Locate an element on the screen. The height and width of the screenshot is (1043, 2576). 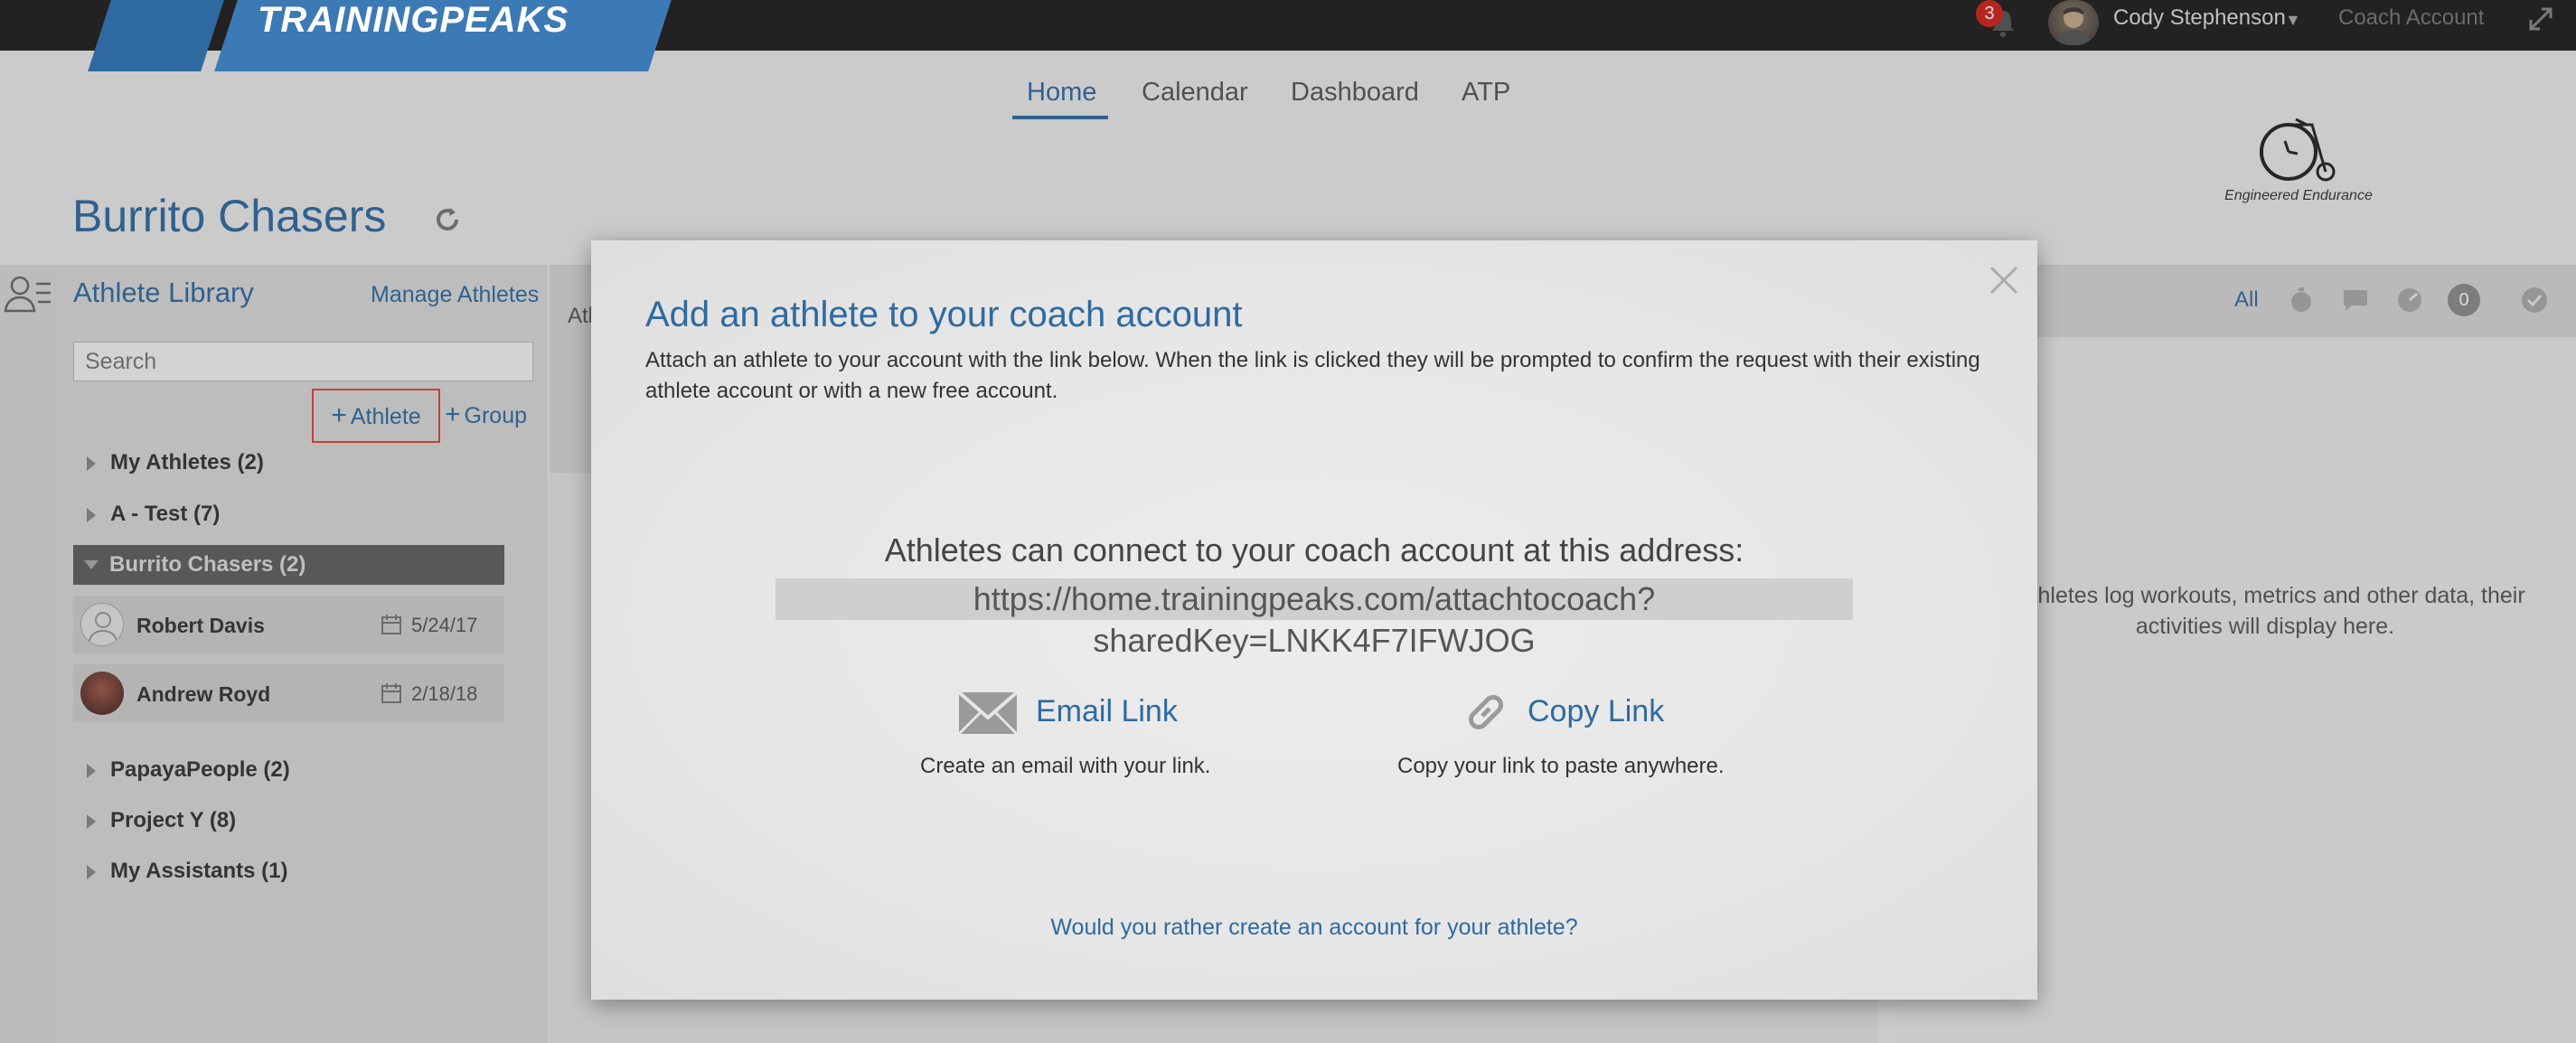
copy-link-description: Copy your link to paste anywhere. is located at coordinates (1561, 766).